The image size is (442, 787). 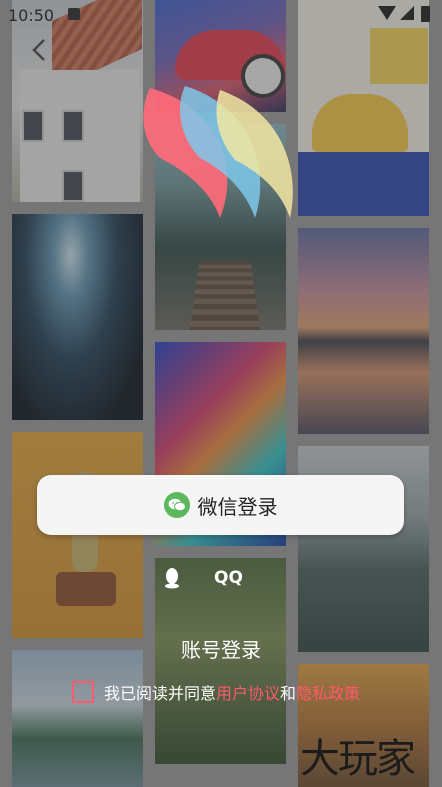 I want to click on qq-login-label: QQ, so click(x=228, y=578).